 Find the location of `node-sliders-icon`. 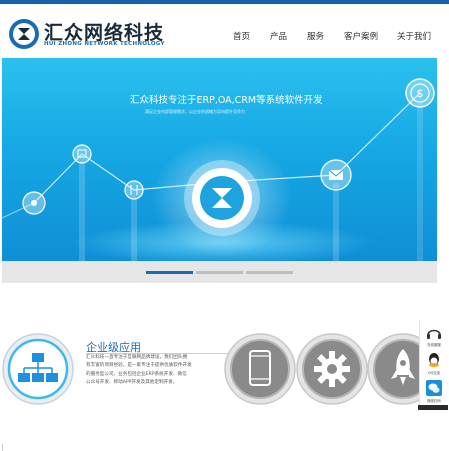

node-sliders-icon is located at coordinates (134, 190).